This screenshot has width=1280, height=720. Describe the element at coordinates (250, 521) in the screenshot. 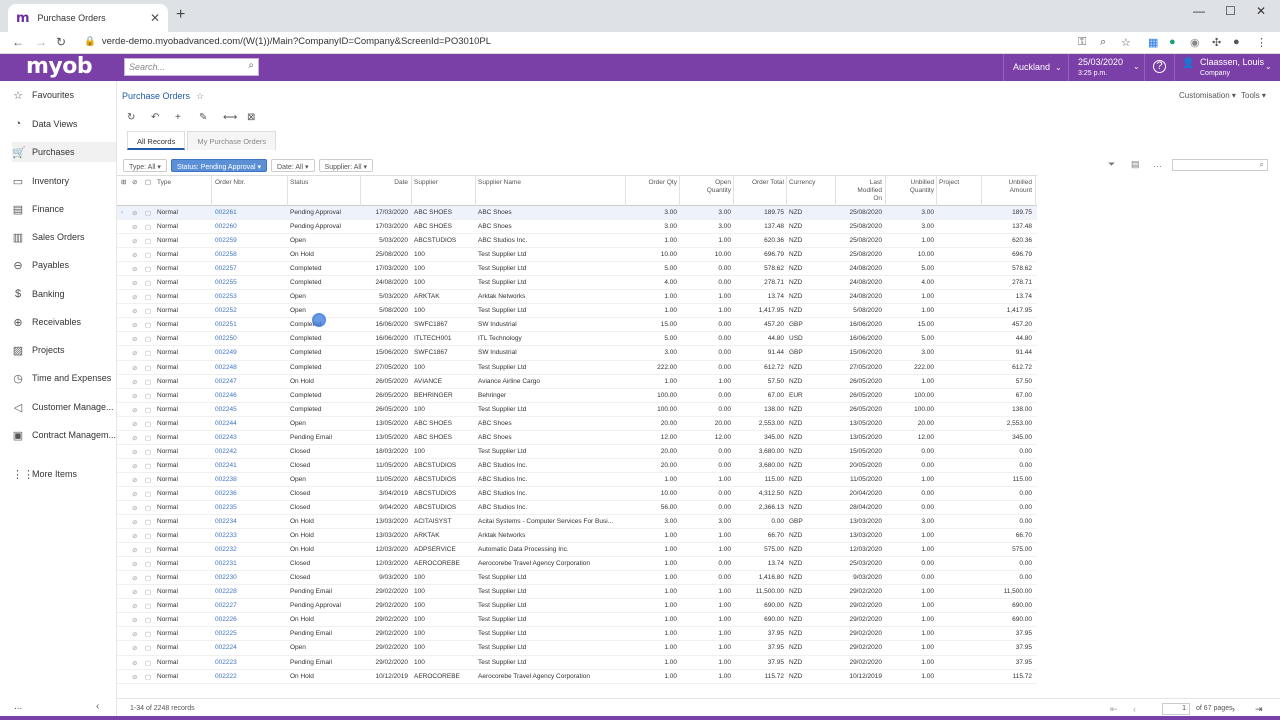

I see `cell-order-nbr: 002234` at that location.